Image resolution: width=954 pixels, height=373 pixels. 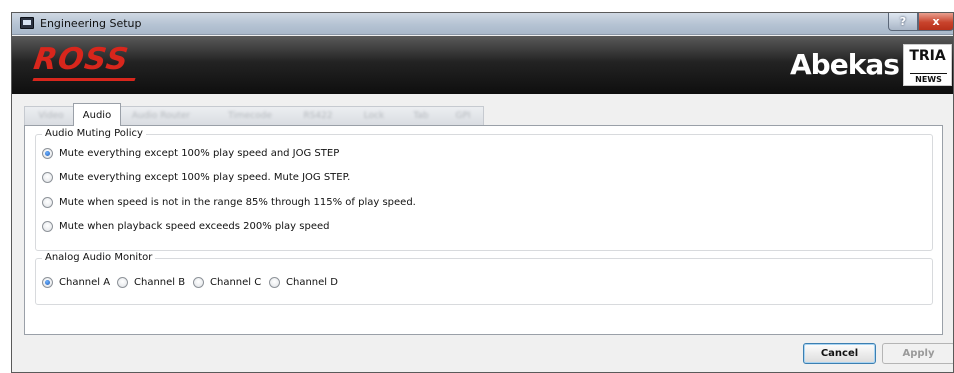 I want to click on ross-logo-underline, so click(x=84, y=79).